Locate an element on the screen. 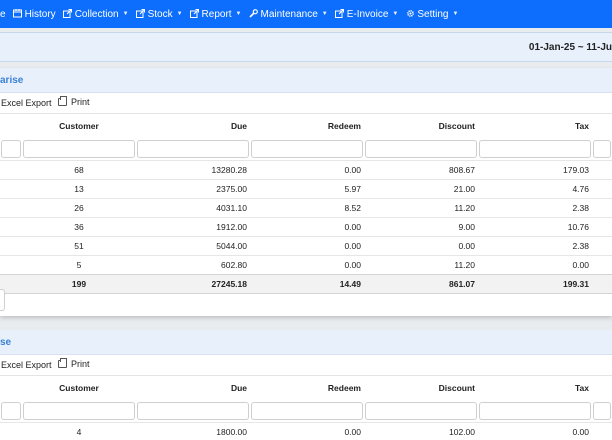 The width and height of the screenshot is (612, 440). total-row: 199 27245.18 14.49 861.07 199.31 is located at coordinates (306, 283).